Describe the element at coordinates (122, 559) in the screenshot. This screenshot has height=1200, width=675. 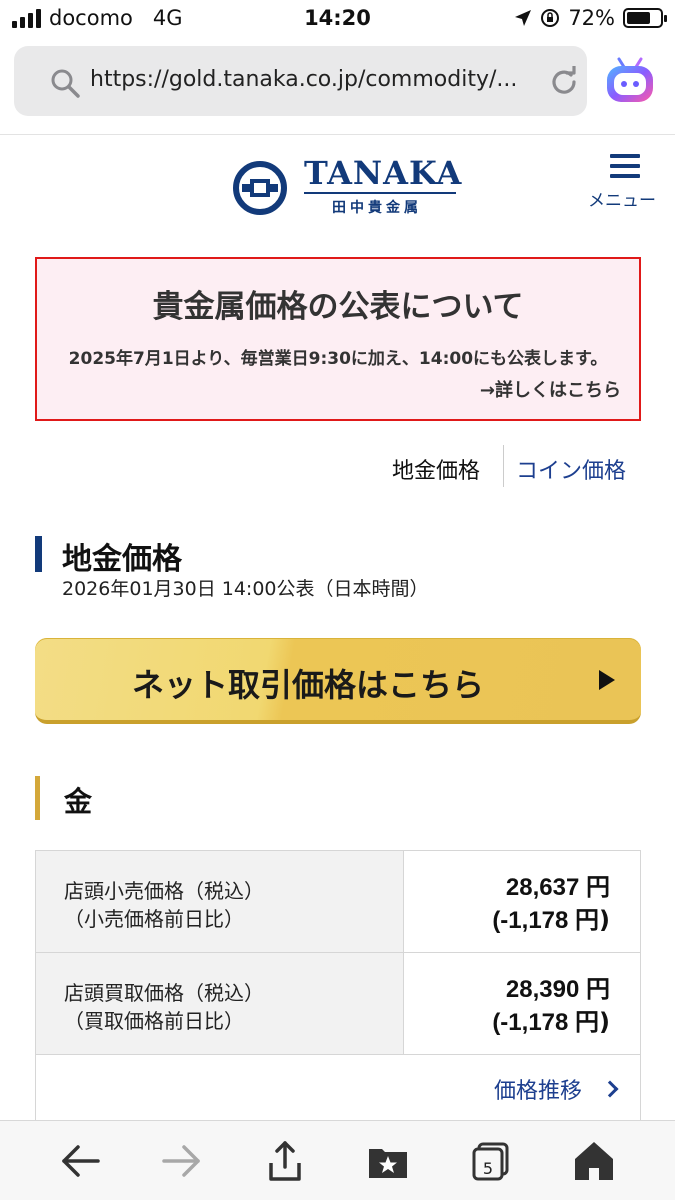
I see `page-title: 地金価格` at that location.